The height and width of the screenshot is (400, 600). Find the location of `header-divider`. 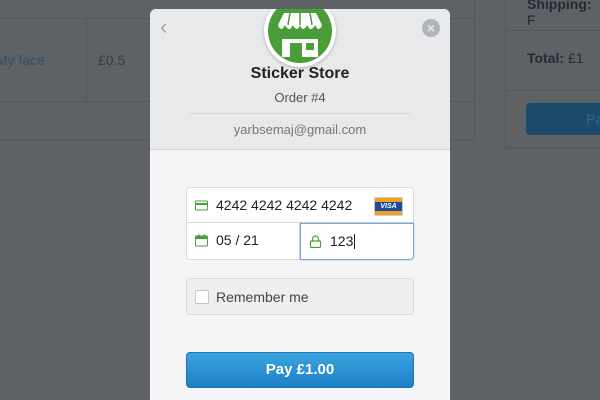

header-divider is located at coordinates (300, 113).